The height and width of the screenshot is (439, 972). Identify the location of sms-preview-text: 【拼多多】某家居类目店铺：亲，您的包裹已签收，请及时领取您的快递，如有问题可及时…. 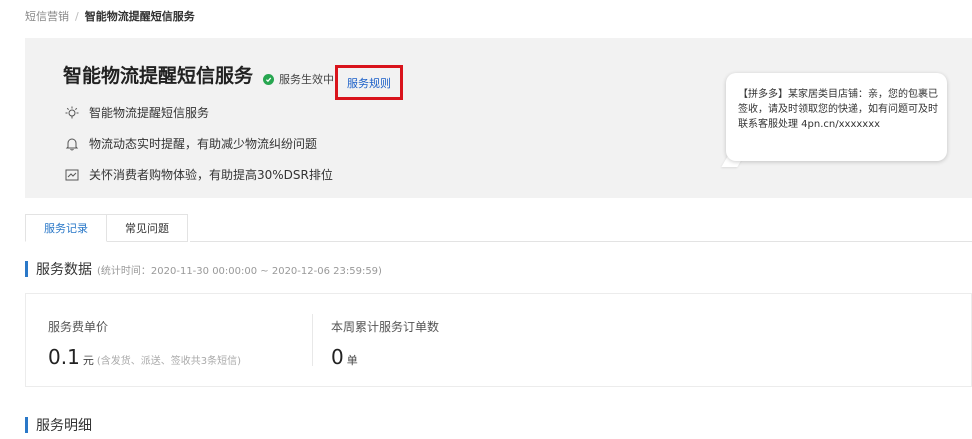
(838, 109).